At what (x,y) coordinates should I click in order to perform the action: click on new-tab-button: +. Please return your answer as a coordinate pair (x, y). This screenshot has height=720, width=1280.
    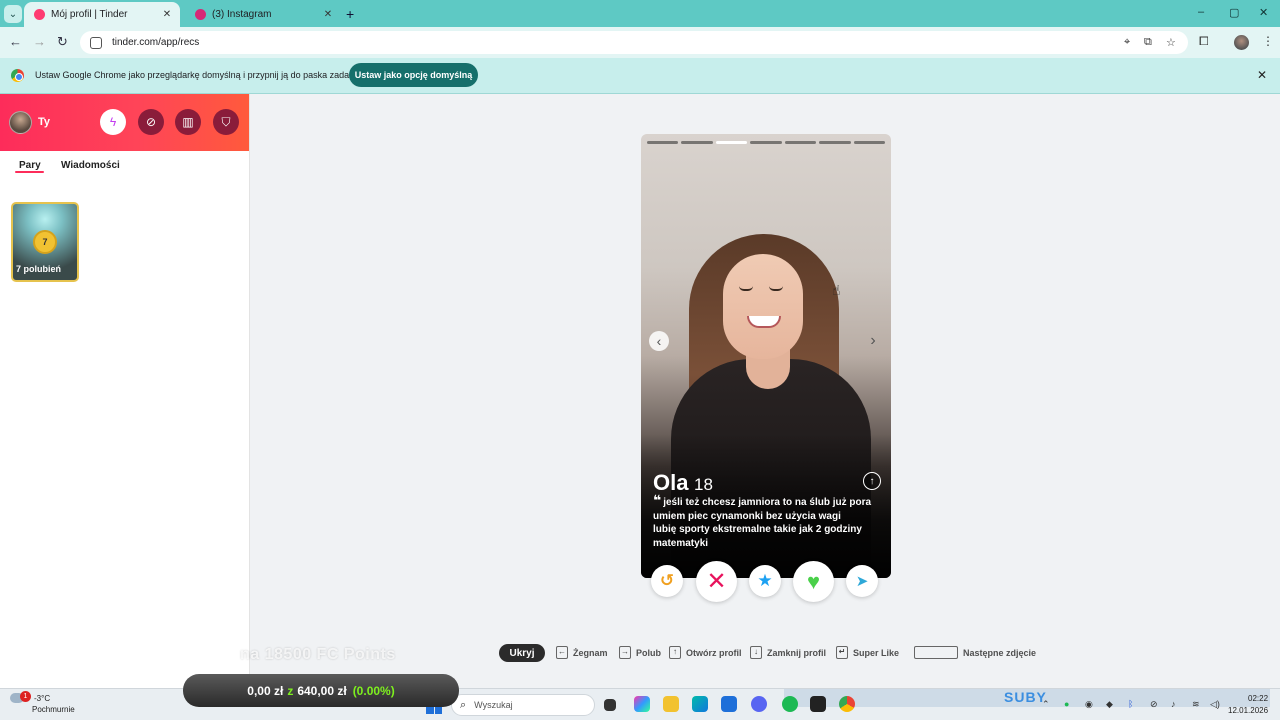
    Looking at the image, I should click on (350, 14).